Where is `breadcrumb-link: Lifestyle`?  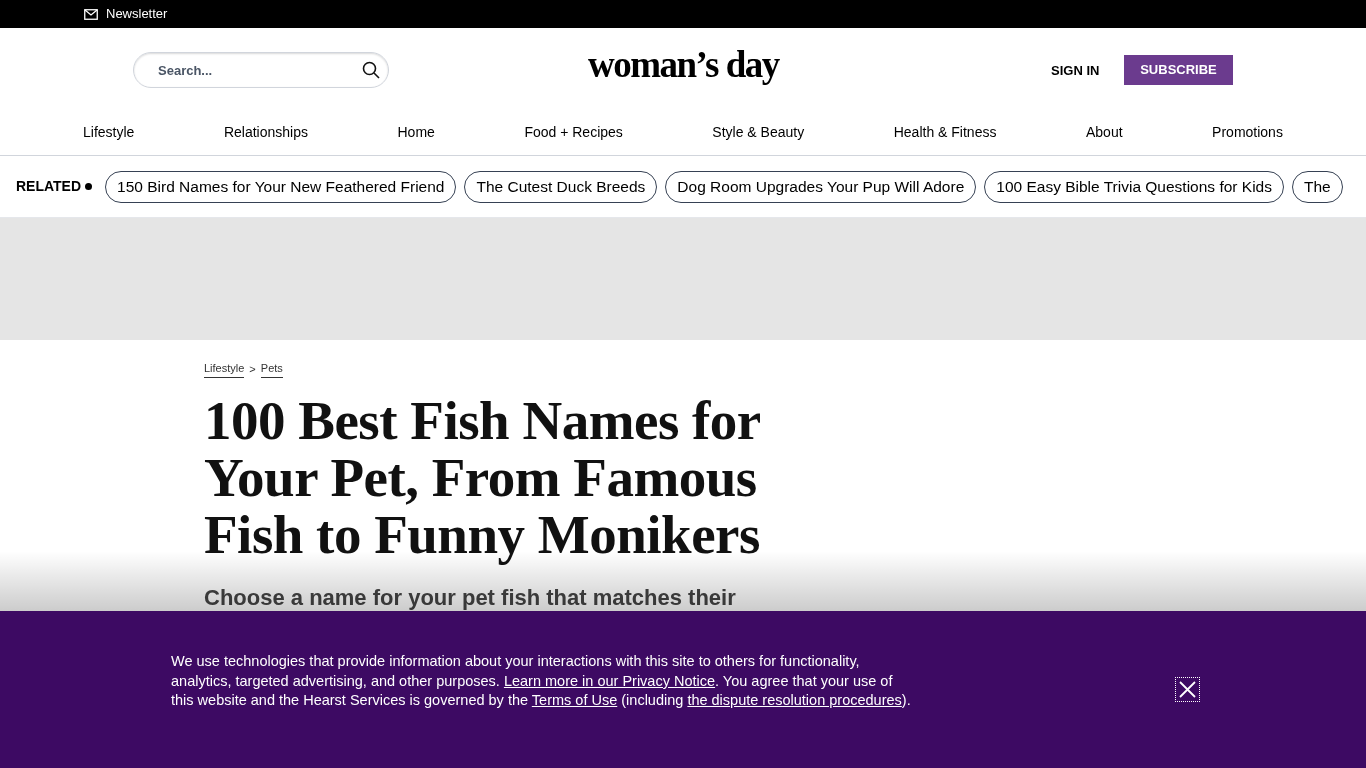
breadcrumb-link: Lifestyle is located at coordinates (224, 369).